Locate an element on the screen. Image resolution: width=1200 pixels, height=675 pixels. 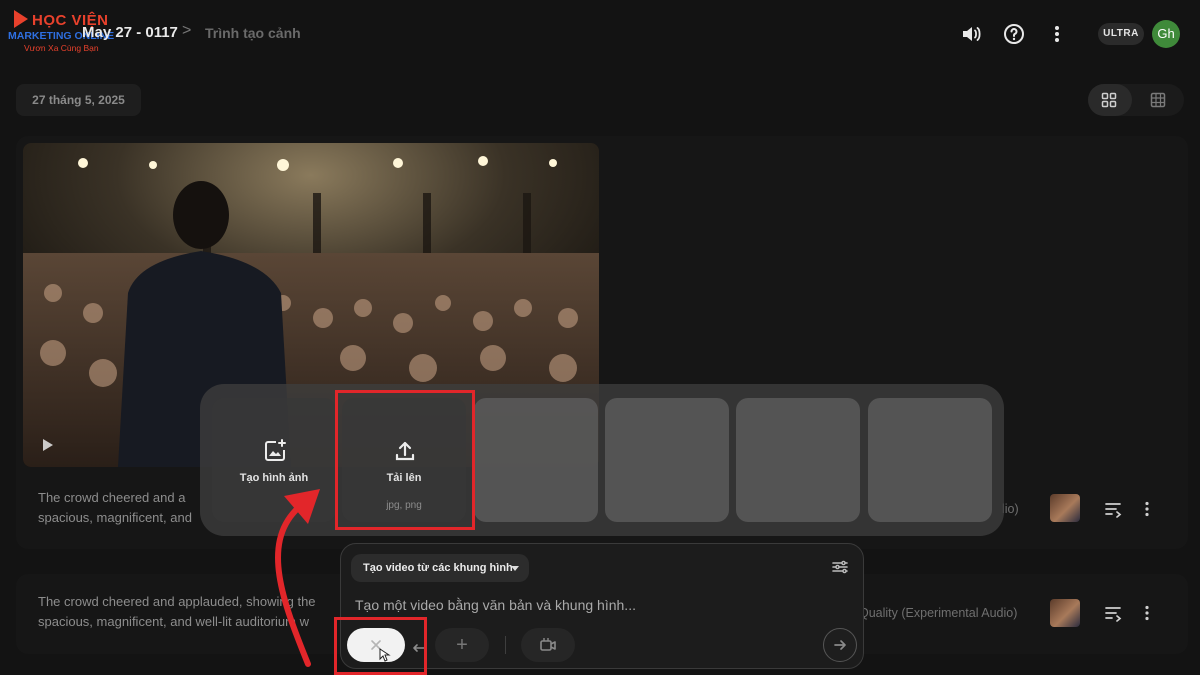
settings-sliders-icon is located at coordinates (840, 567).